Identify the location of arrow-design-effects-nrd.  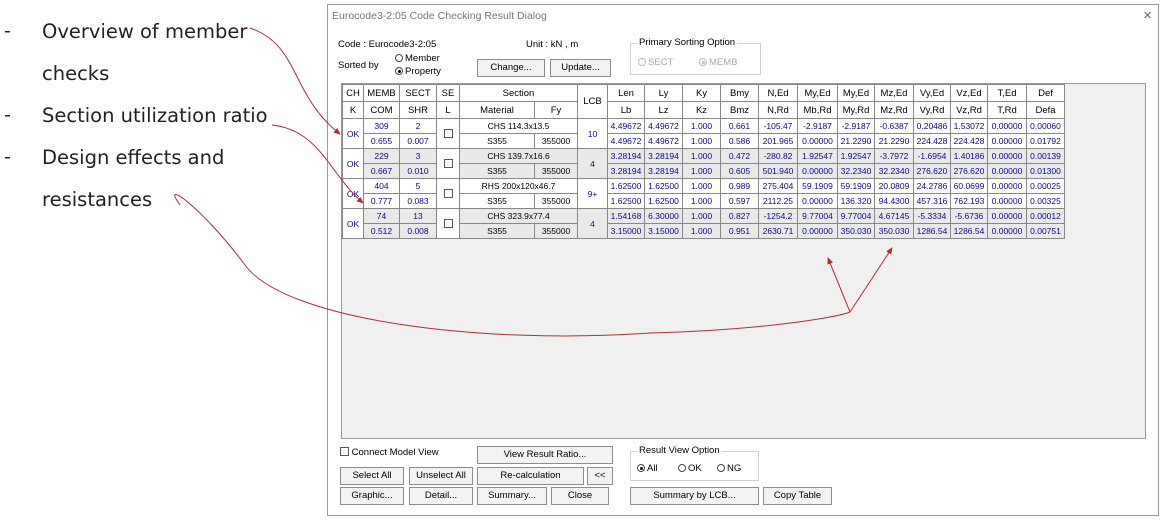
(839, 285).